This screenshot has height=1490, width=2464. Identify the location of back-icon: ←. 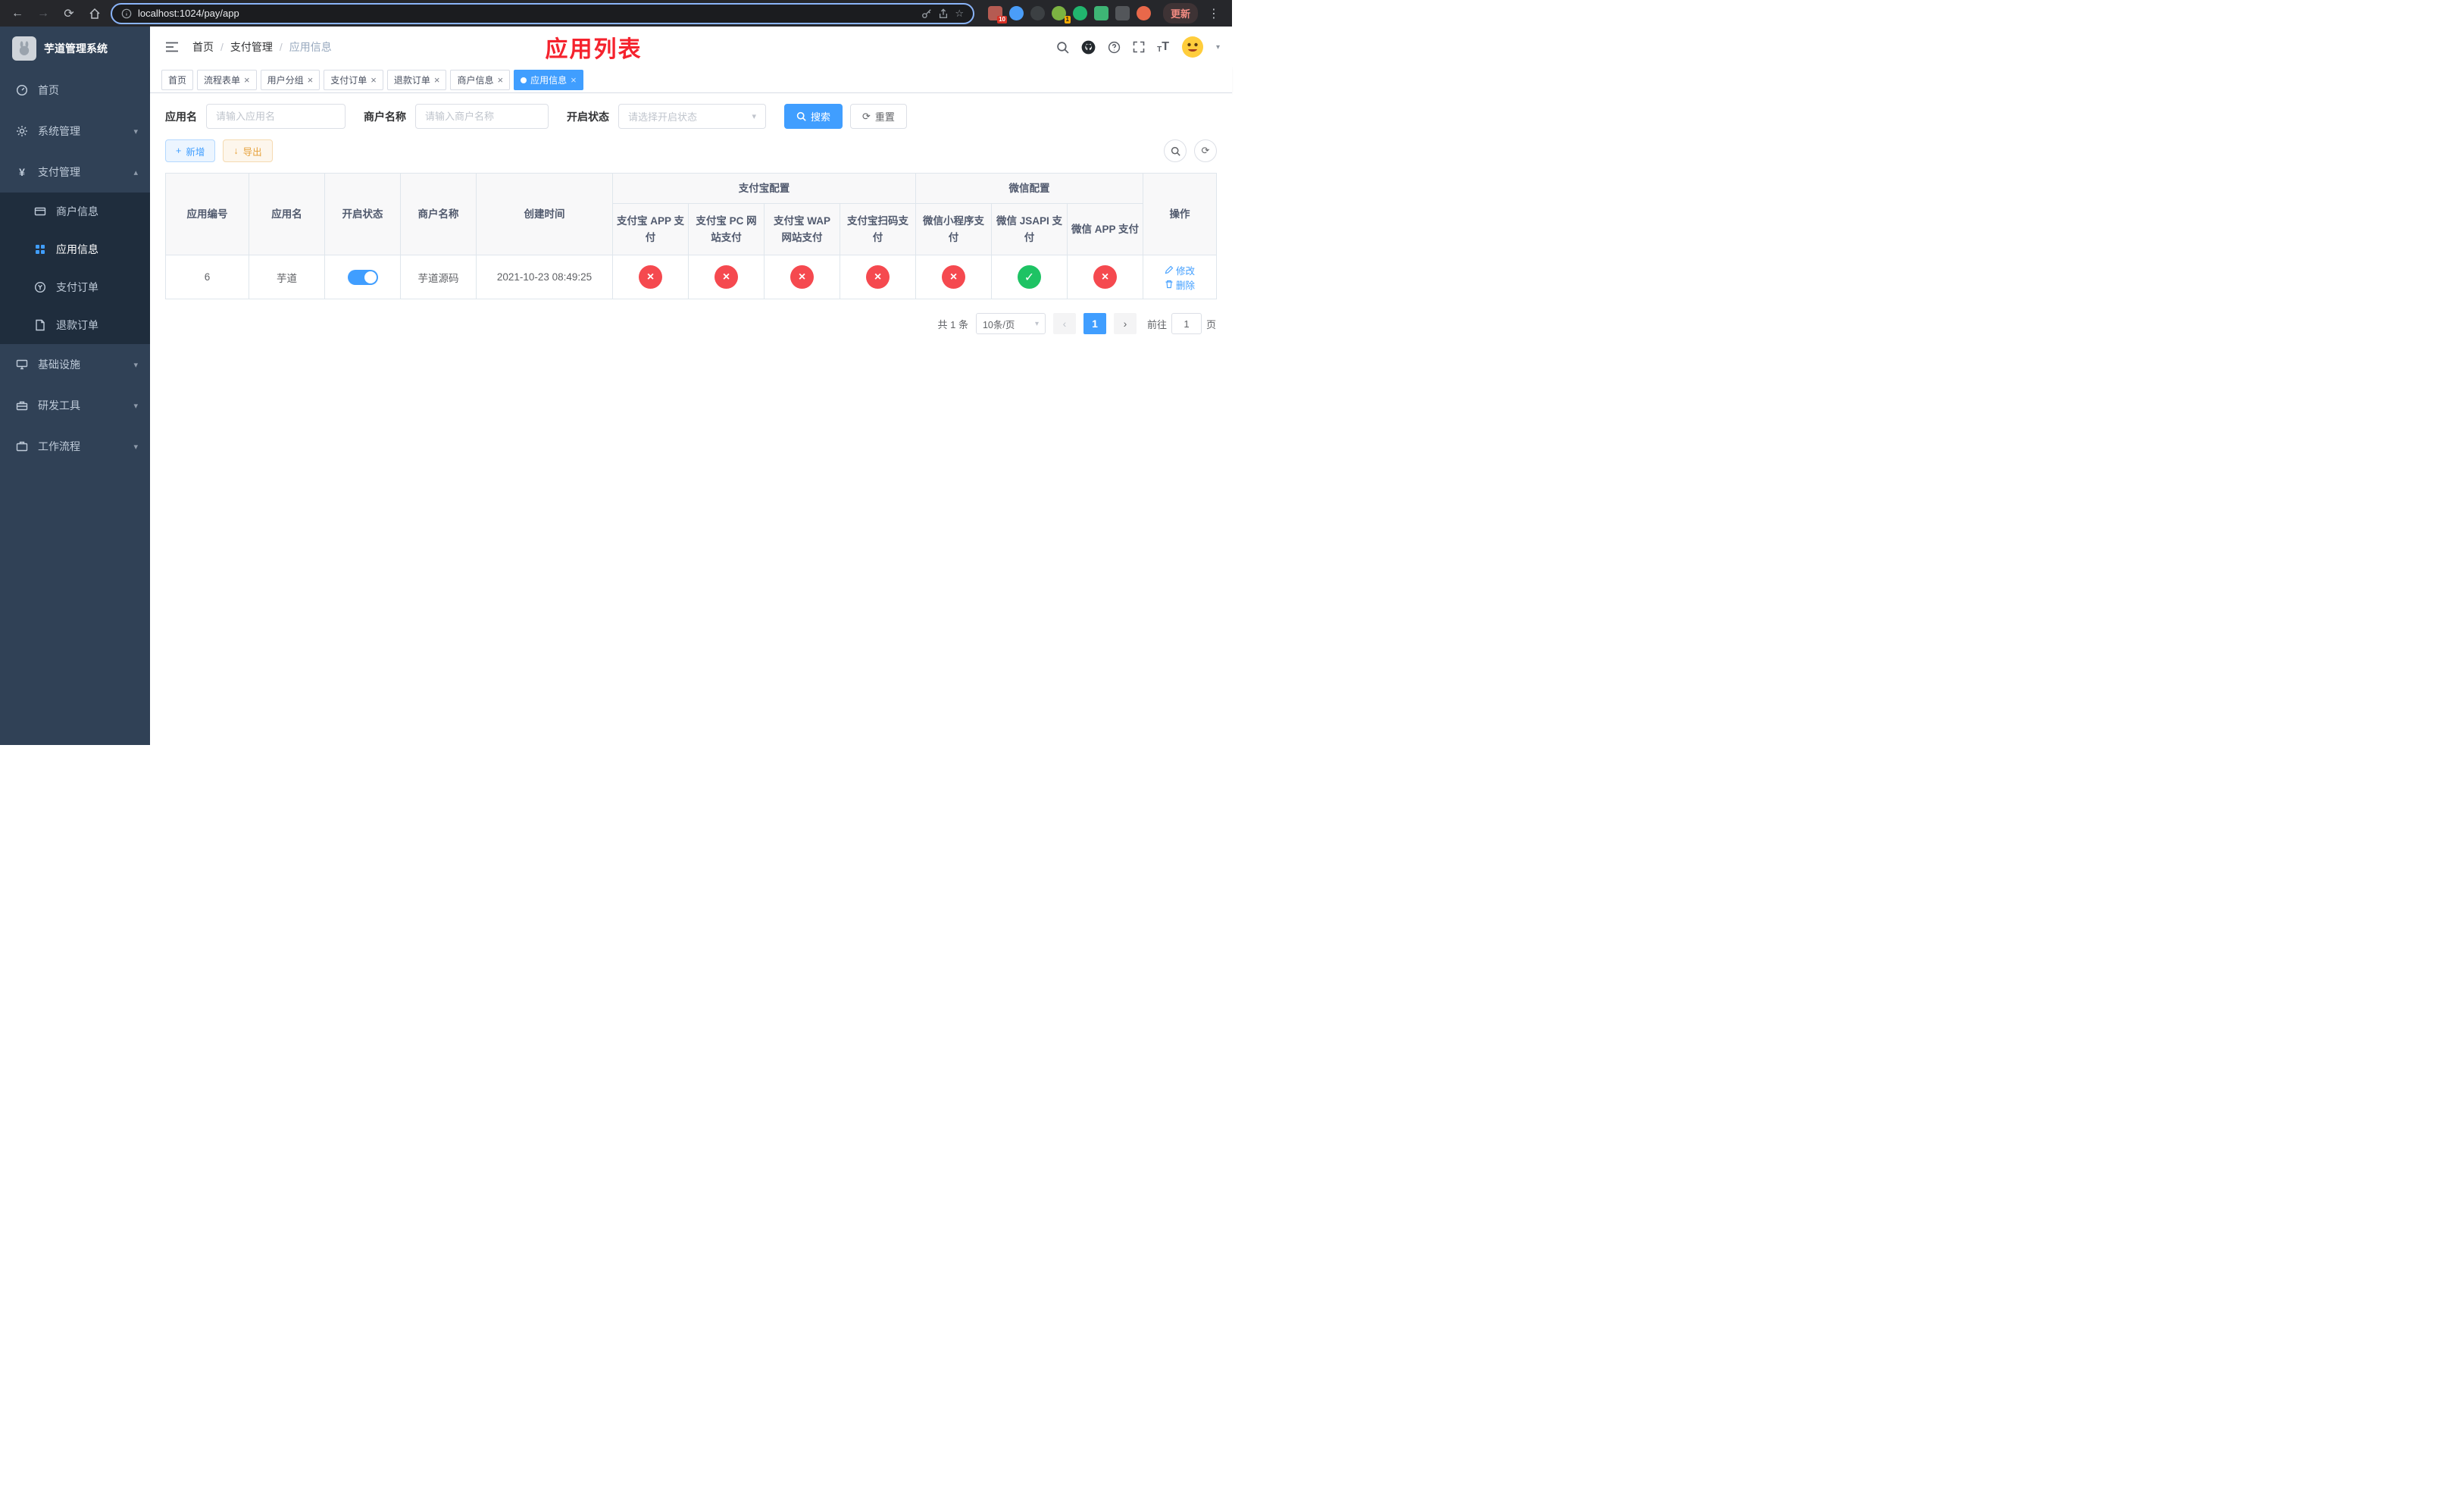
(17, 14).